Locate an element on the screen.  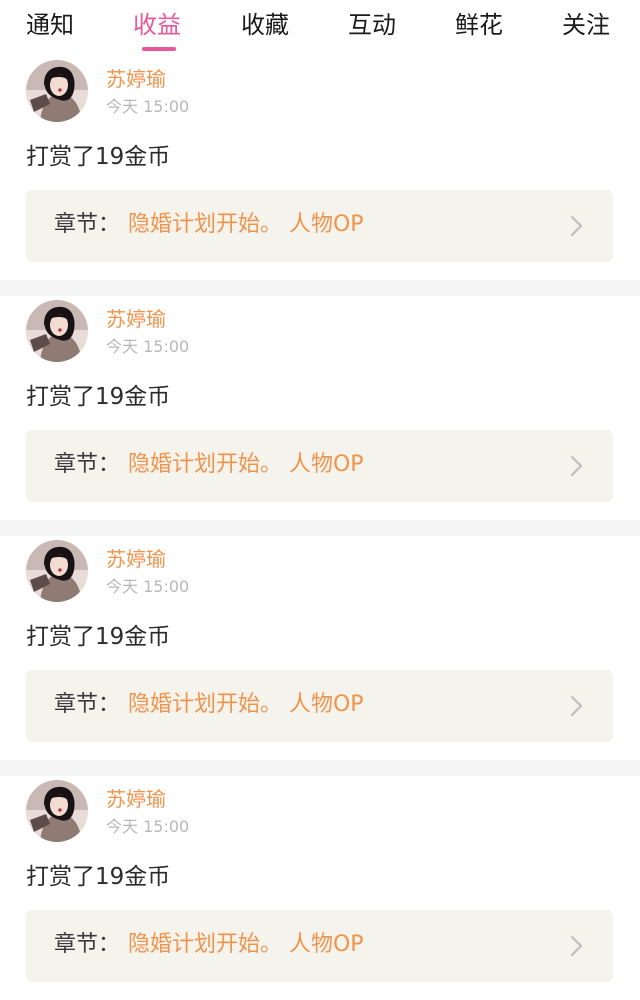
tab-flowers: 鲜花 is located at coordinates (479, 28).